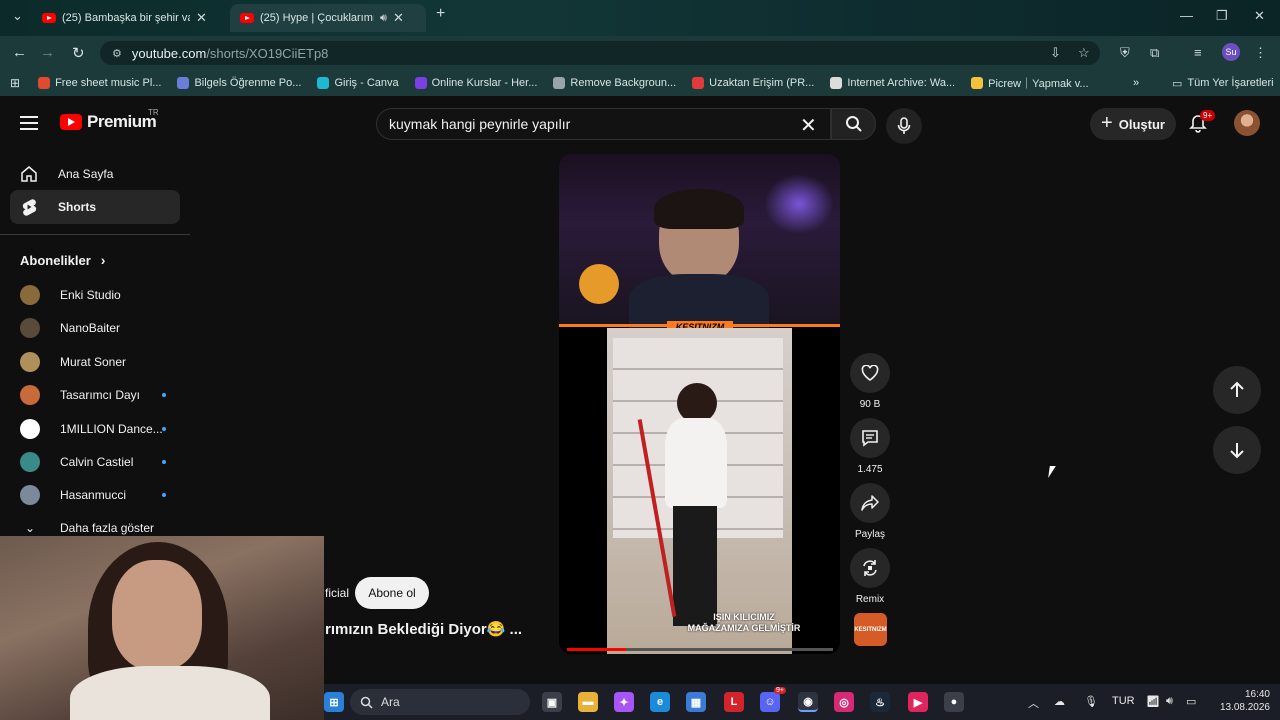 The image size is (1280, 720). What do you see at coordinates (1154, 53) in the screenshot?
I see `extensions-puzzle-icon: ⧉` at bounding box center [1154, 53].